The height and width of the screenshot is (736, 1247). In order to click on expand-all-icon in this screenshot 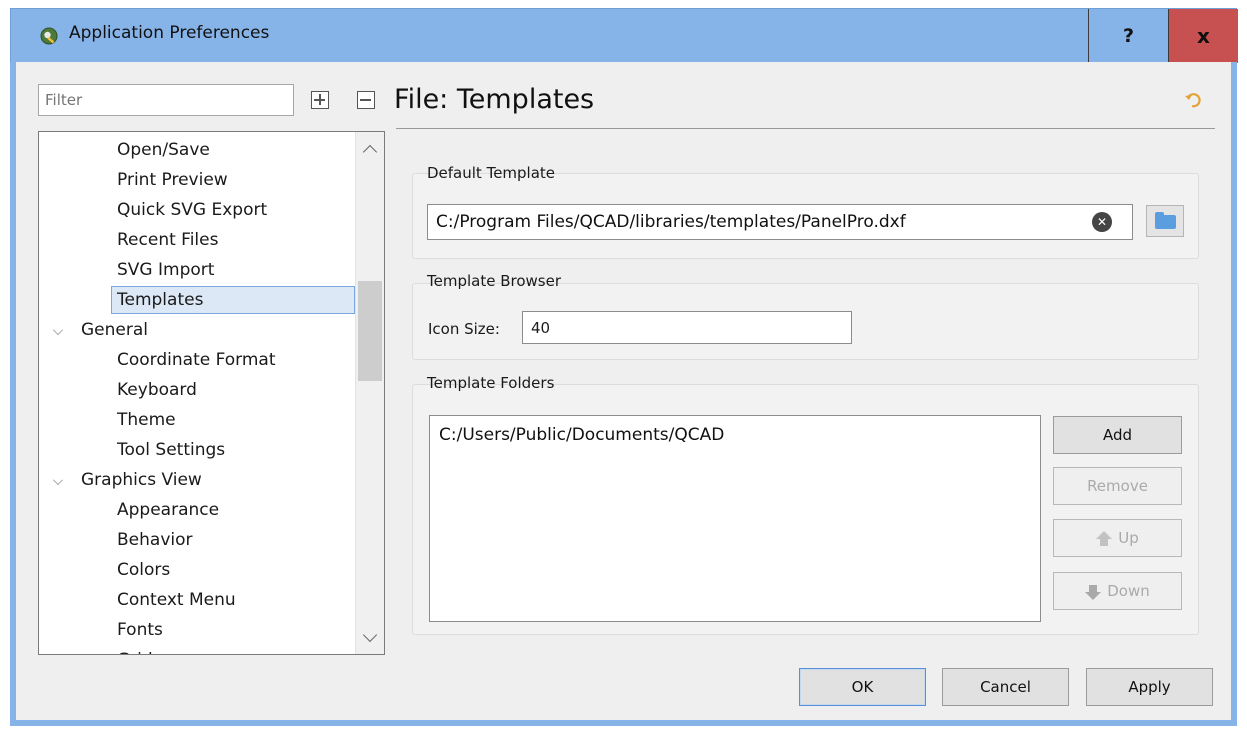, I will do `click(320, 100)`.